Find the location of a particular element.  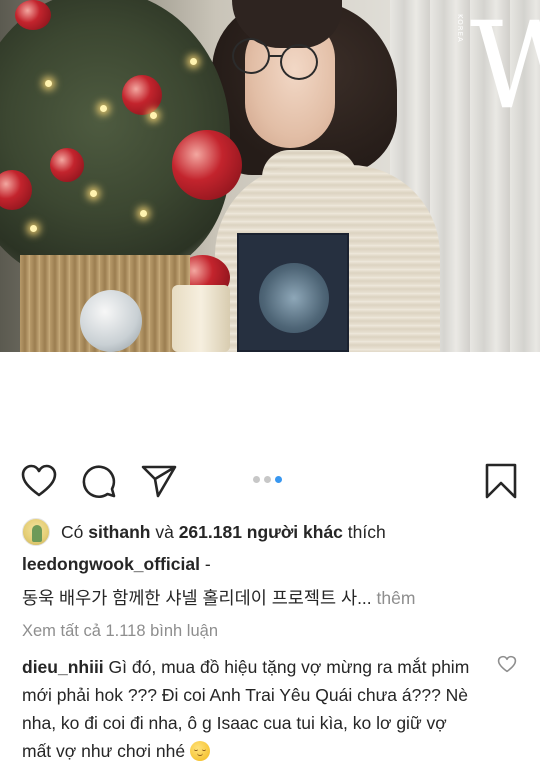

caption-dash: - is located at coordinates (205, 564).